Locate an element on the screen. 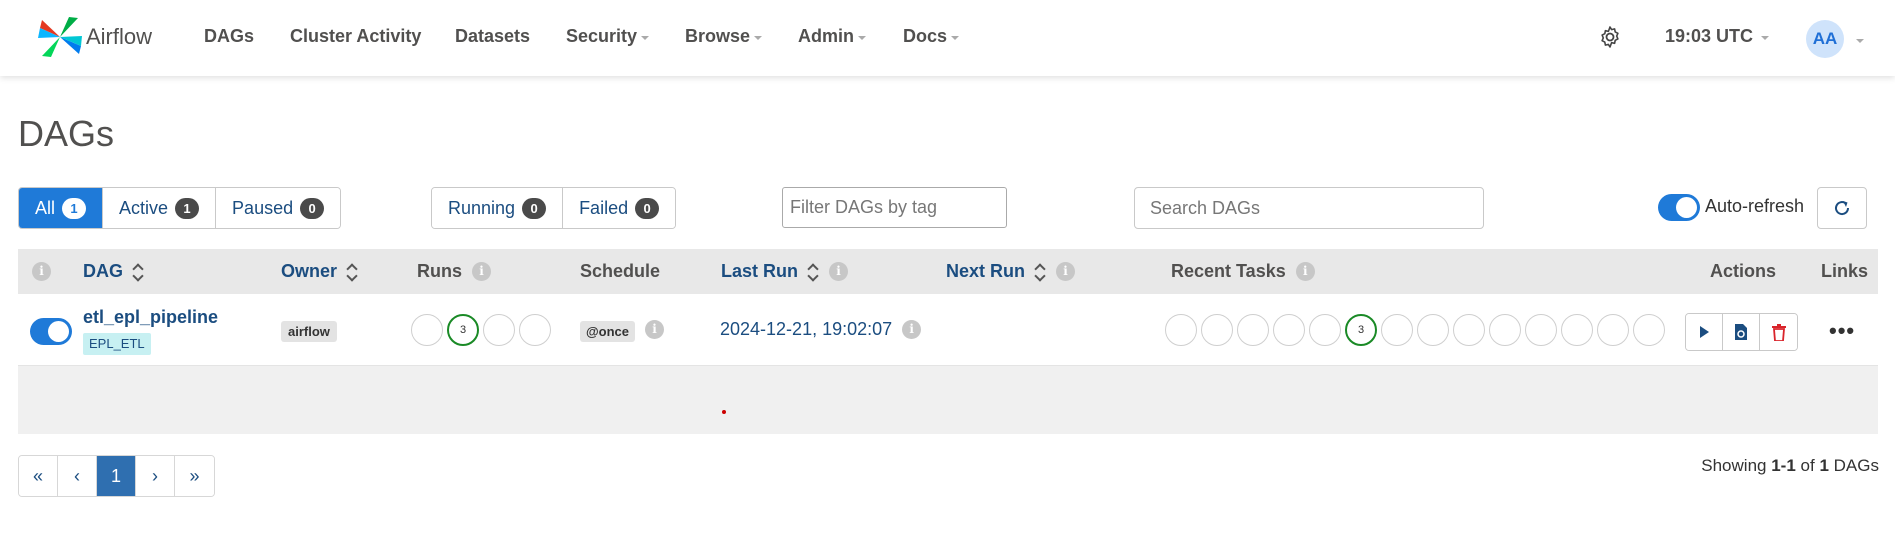 This screenshot has width=1895, height=541. more-links-icon: ••• is located at coordinates (1842, 331).